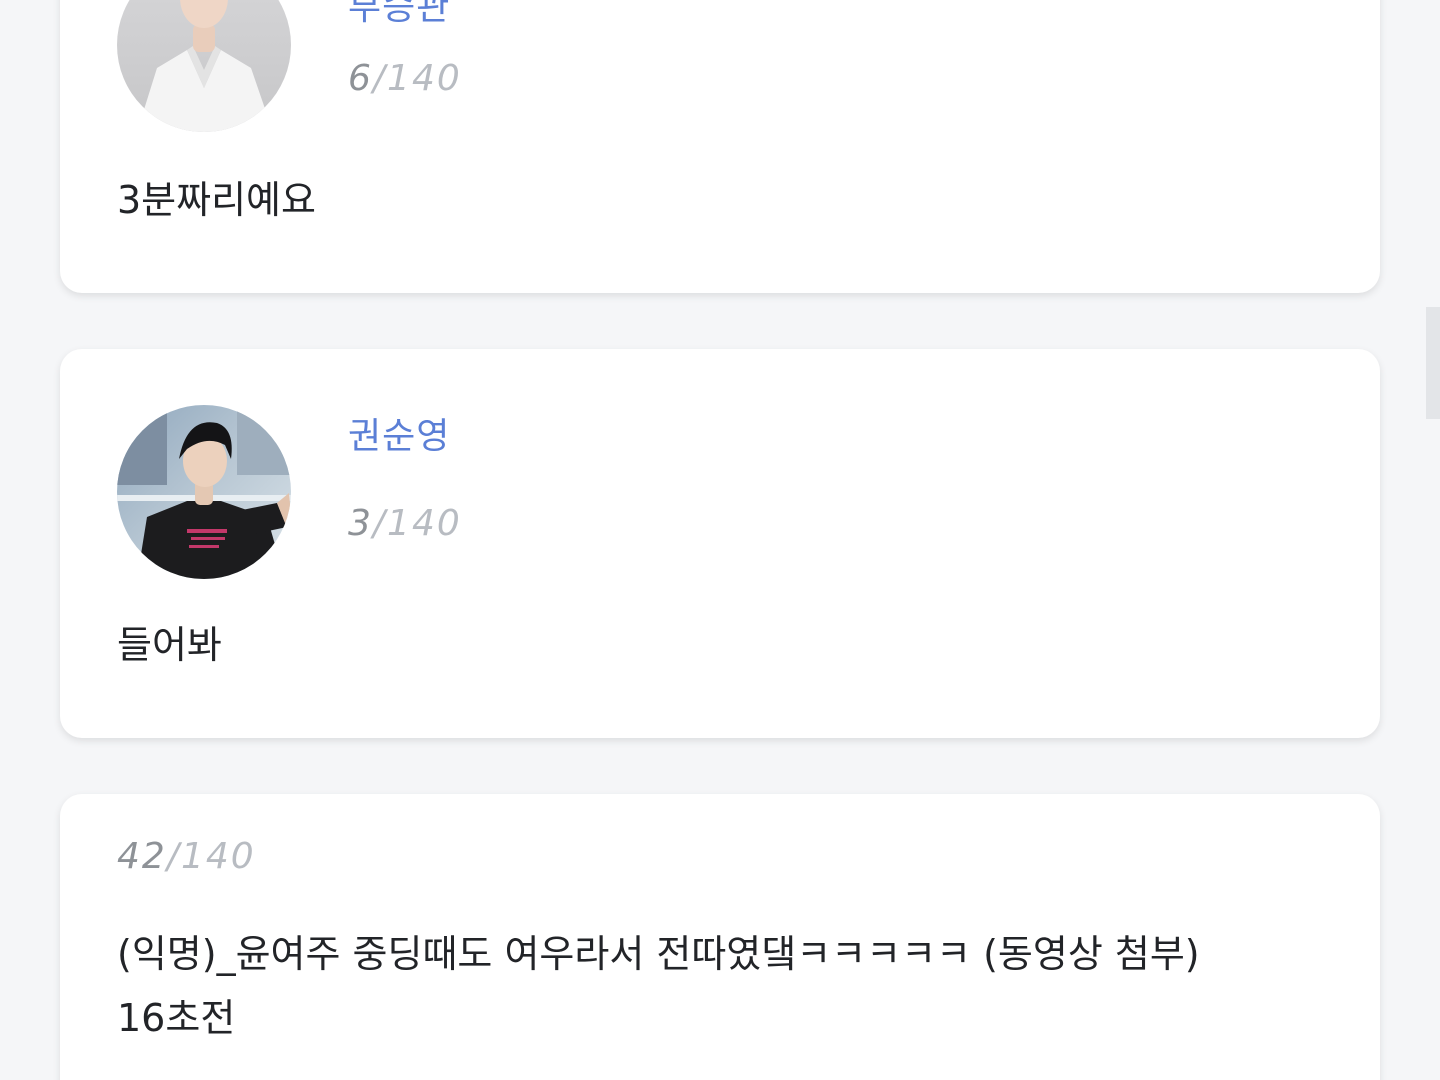 This screenshot has height=1080, width=1440. What do you see at coordinates (1433, 363) in the screenshot?
I see `scrollbar-thumb` at bounding box center [1433, 363].